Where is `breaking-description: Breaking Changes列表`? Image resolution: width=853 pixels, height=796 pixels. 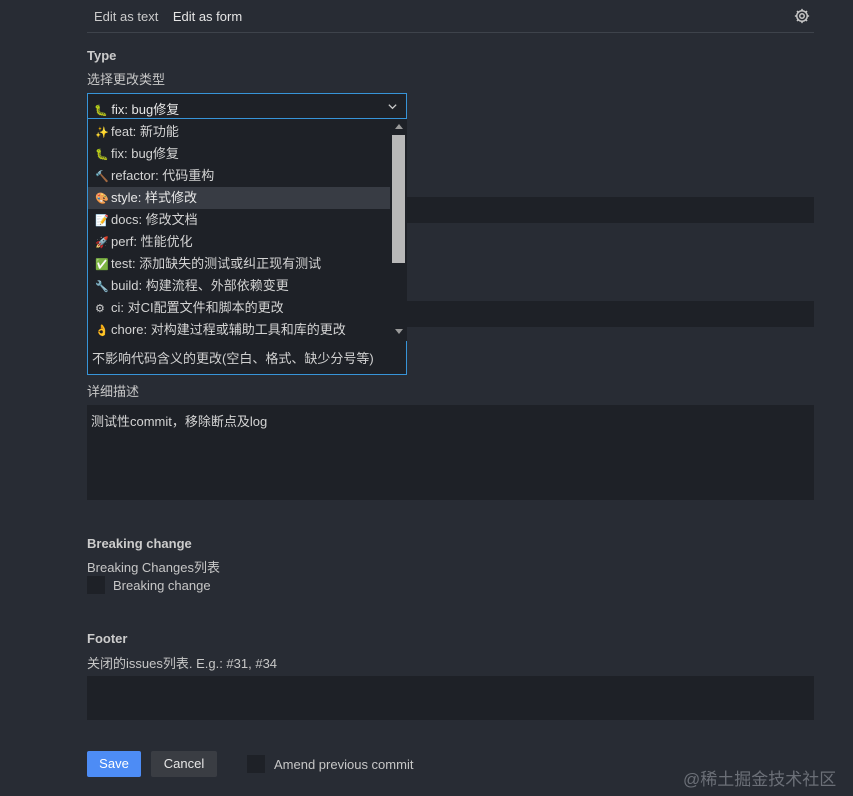 breaking-description: Breaking Changes列表 is located at coordinates (153, 567).